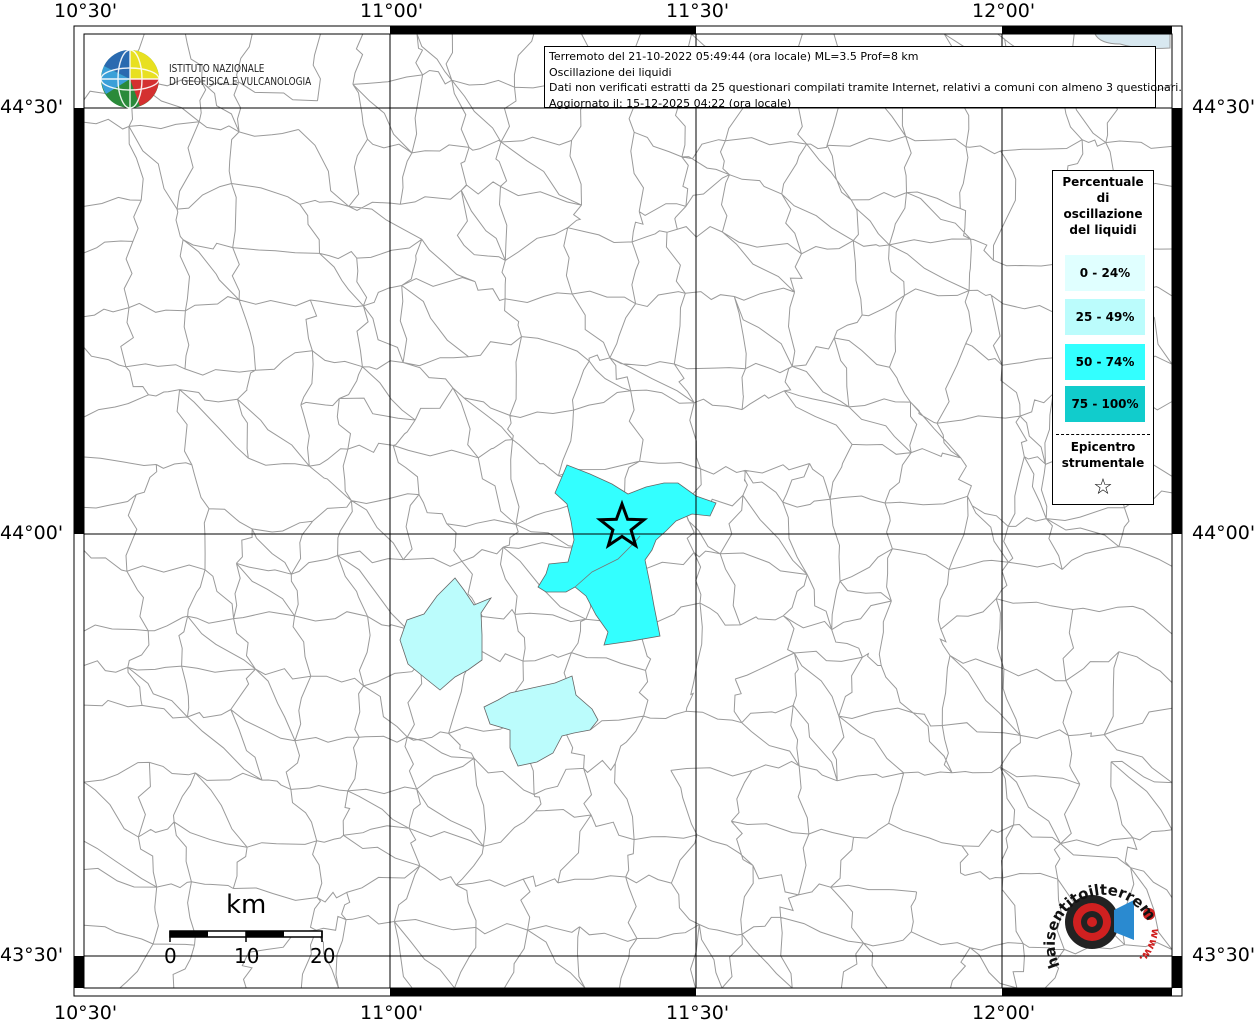 Image resolution: width=1256 pixels, height=1024 pixels. I want to click on ingv-name-line2: DI GEOFISICA E VULCANOLOGIA, so click(240, 81).